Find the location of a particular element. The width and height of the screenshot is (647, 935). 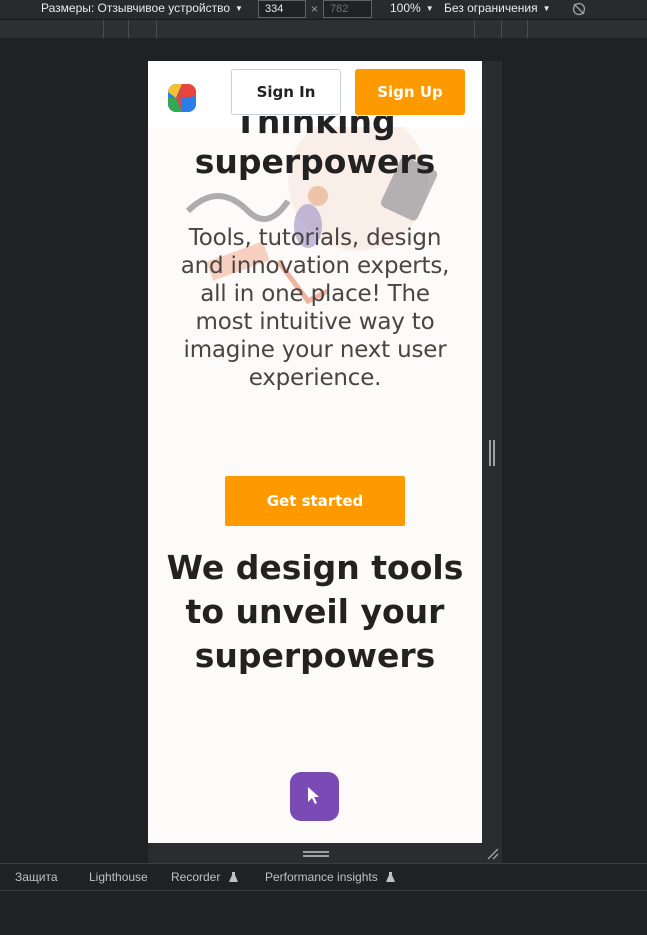

dimensions-dropdown: Размеры: Отзывчивое устройство ▼ is located at coordinates (142, 9).